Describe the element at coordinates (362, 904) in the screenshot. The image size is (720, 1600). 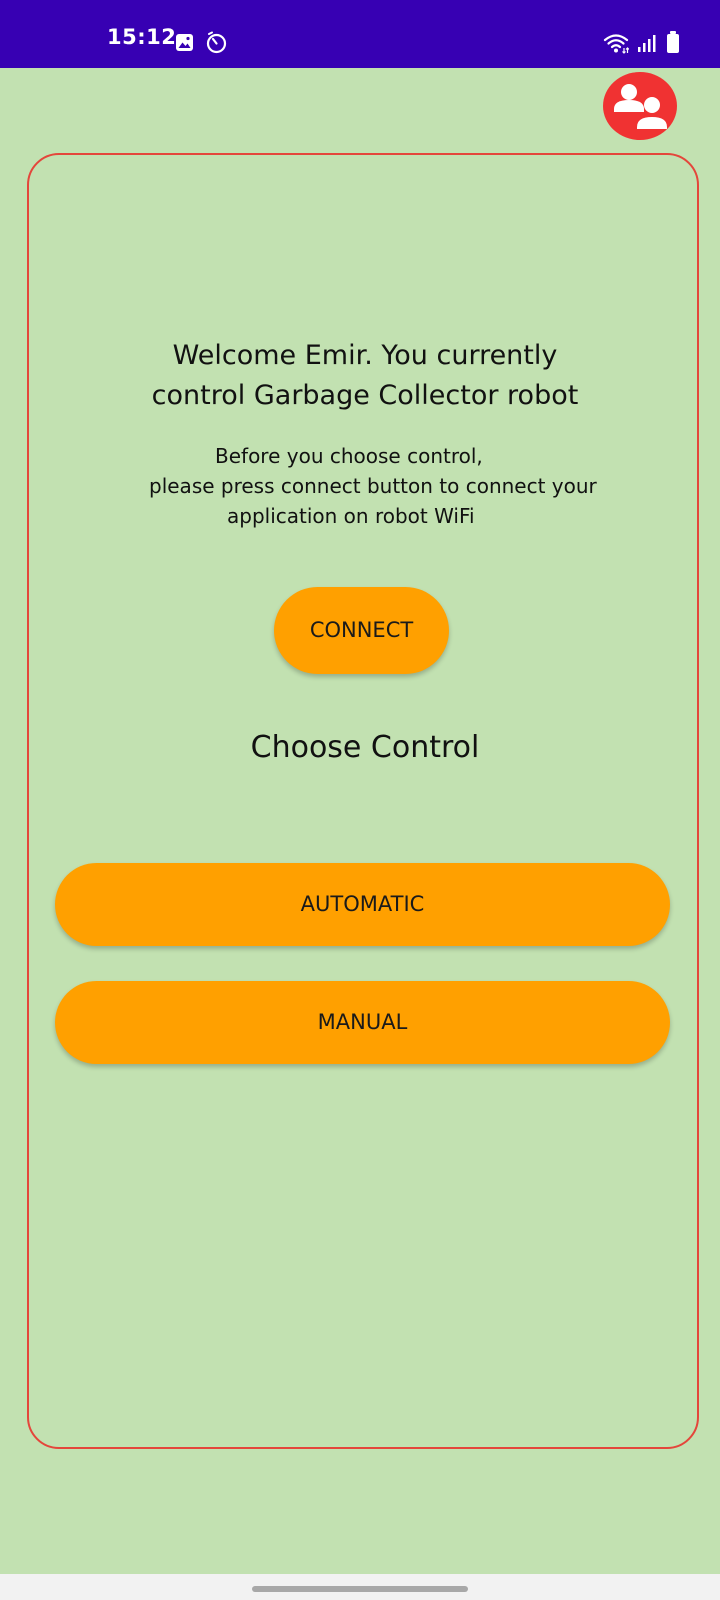
I see `automatic-button: AUTOMATIC` at that location.